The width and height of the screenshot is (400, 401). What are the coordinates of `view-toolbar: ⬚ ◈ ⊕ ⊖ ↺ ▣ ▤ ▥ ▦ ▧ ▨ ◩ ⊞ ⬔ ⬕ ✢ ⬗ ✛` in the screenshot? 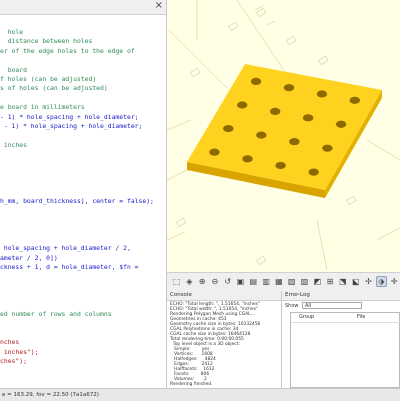 It's located at (283, 282).